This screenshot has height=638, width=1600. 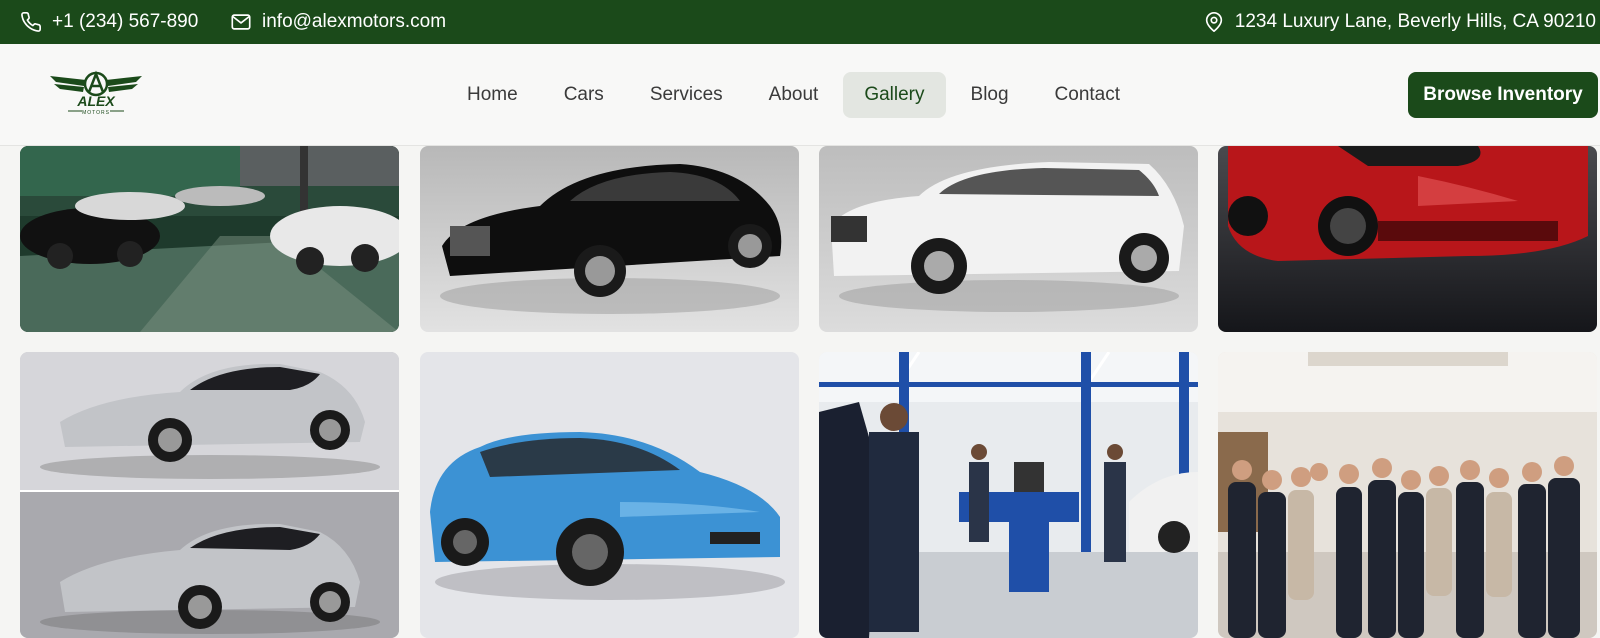 I want to click on email-contact: info@alexmotors.com, so click(x=338, y=22).